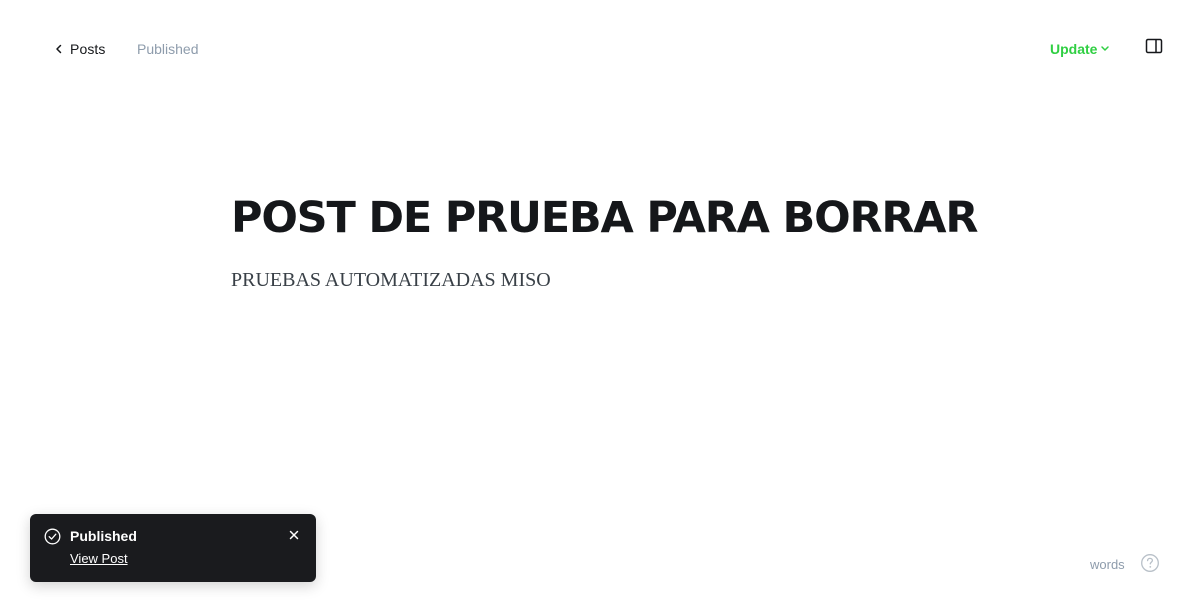 Image resolution: width=1200 pixels, height=612 pixels. What do you see at coordinates (1107, 564) in the screenshot?
I see `word-count: words` at bounding box center [1107, 564].